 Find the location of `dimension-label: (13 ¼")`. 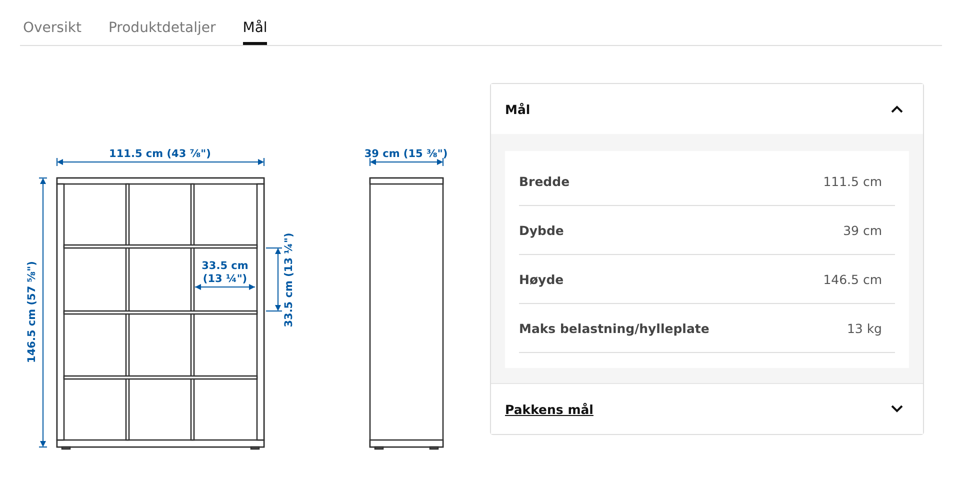

dimension-label: (13 ¼") is located at coordinates (225, 279).